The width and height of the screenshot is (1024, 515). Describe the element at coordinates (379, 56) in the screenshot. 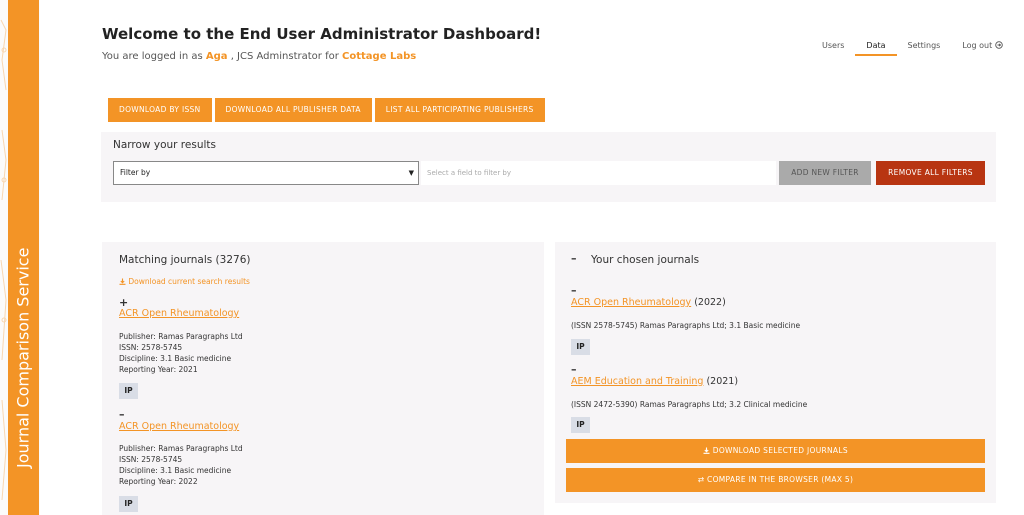

I see `org-name: Cottage Labs` at that location.